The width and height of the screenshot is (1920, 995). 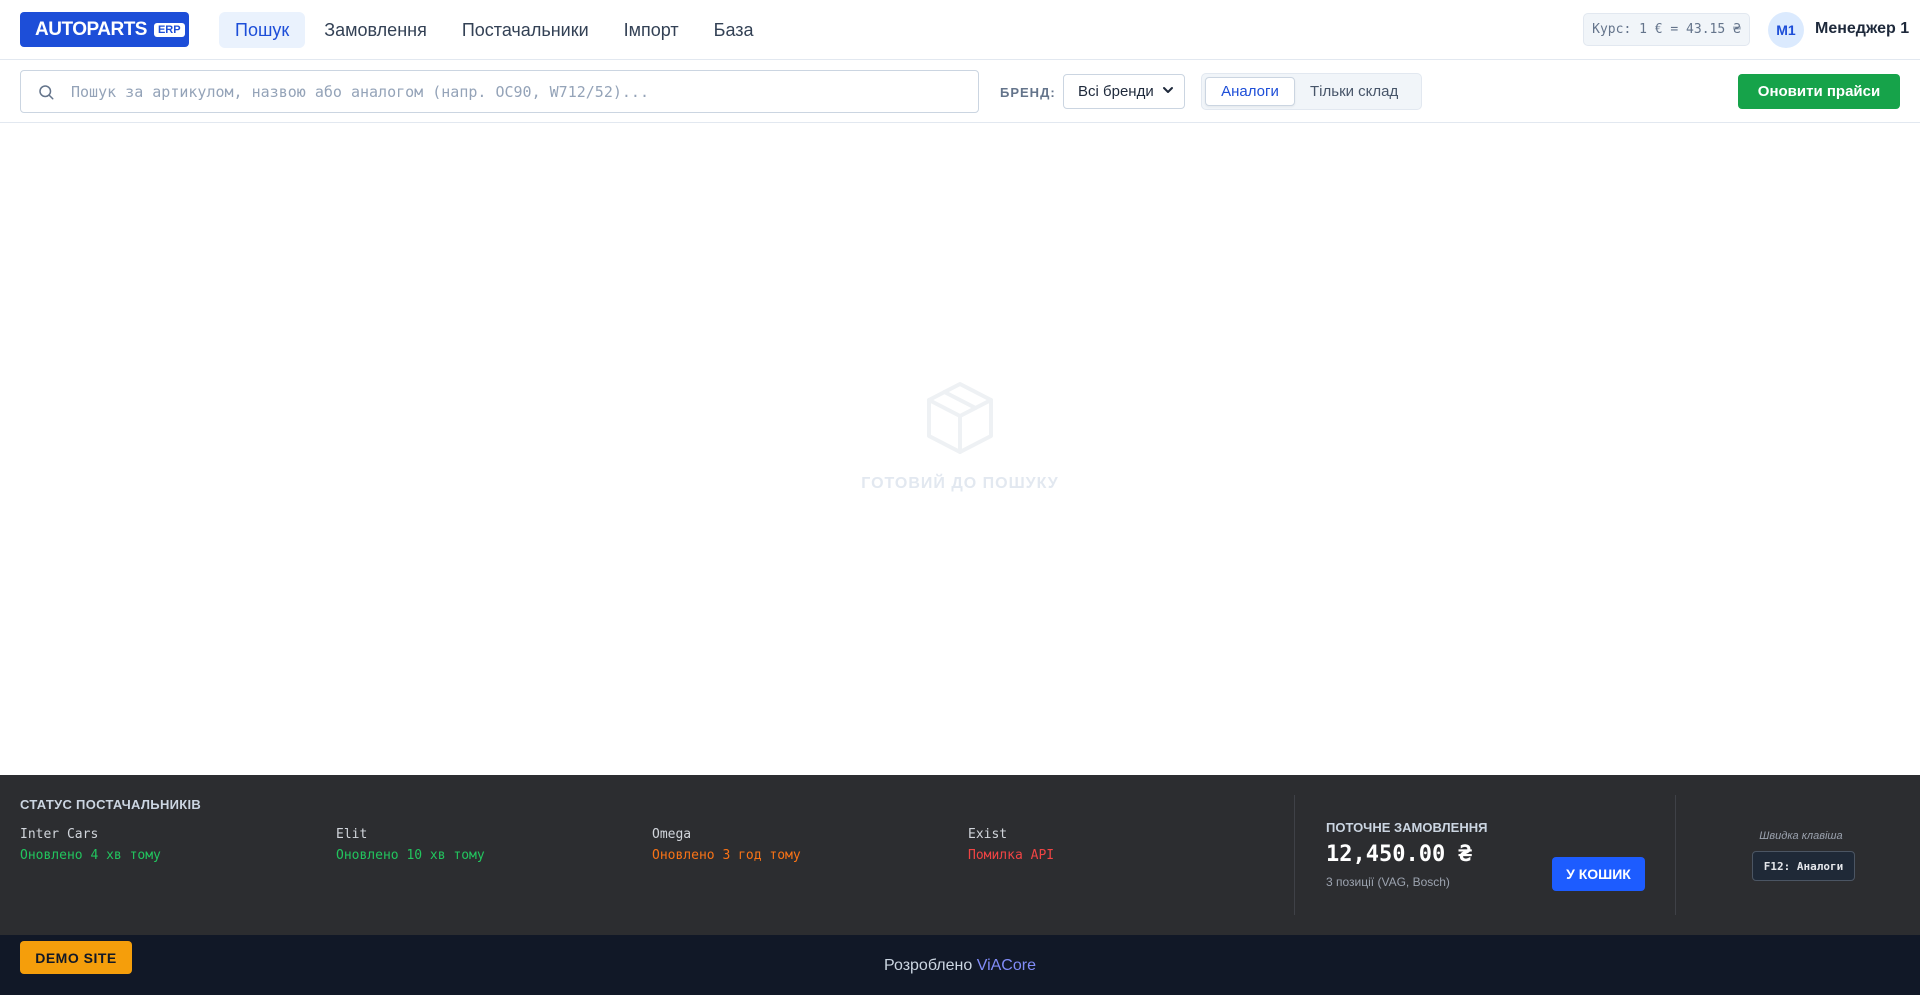 What do you see at coordinates (410, 845) in the screenshot?
I see `supplier-status-item: Elit Оновлено 10 хв тому` at bounding box center [410, 845].